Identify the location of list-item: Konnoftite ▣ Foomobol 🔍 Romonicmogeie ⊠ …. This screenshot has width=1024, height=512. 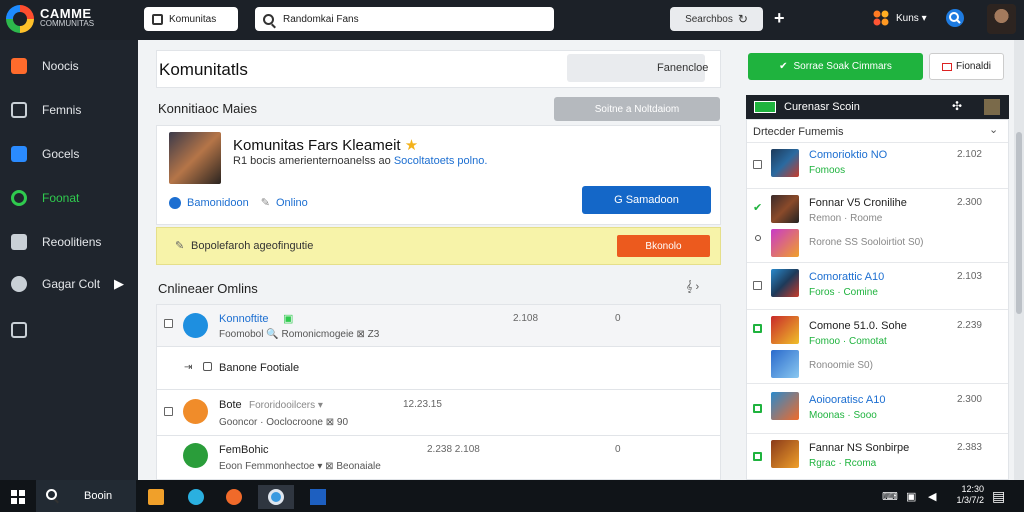
(438, 326).